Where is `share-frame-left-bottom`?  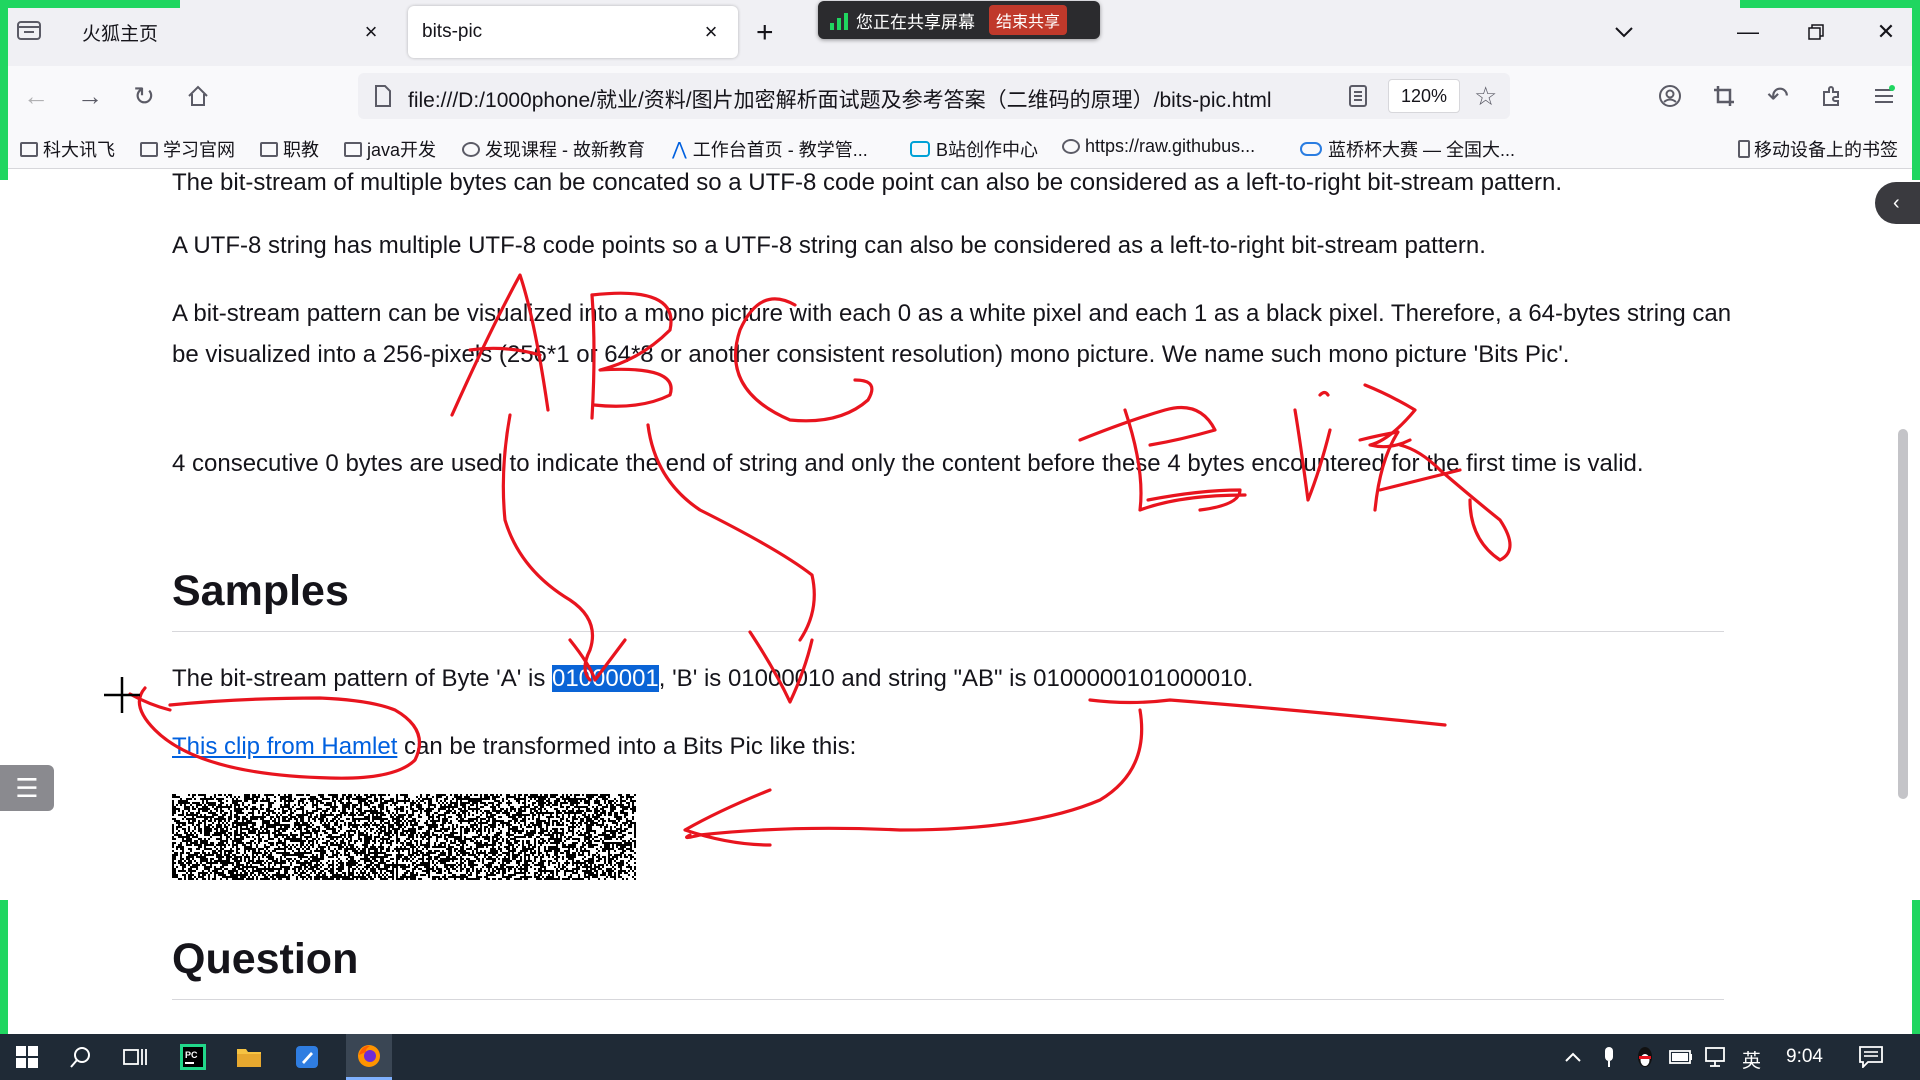
share-frame-left-bottom is located at coordinates (4, 967).